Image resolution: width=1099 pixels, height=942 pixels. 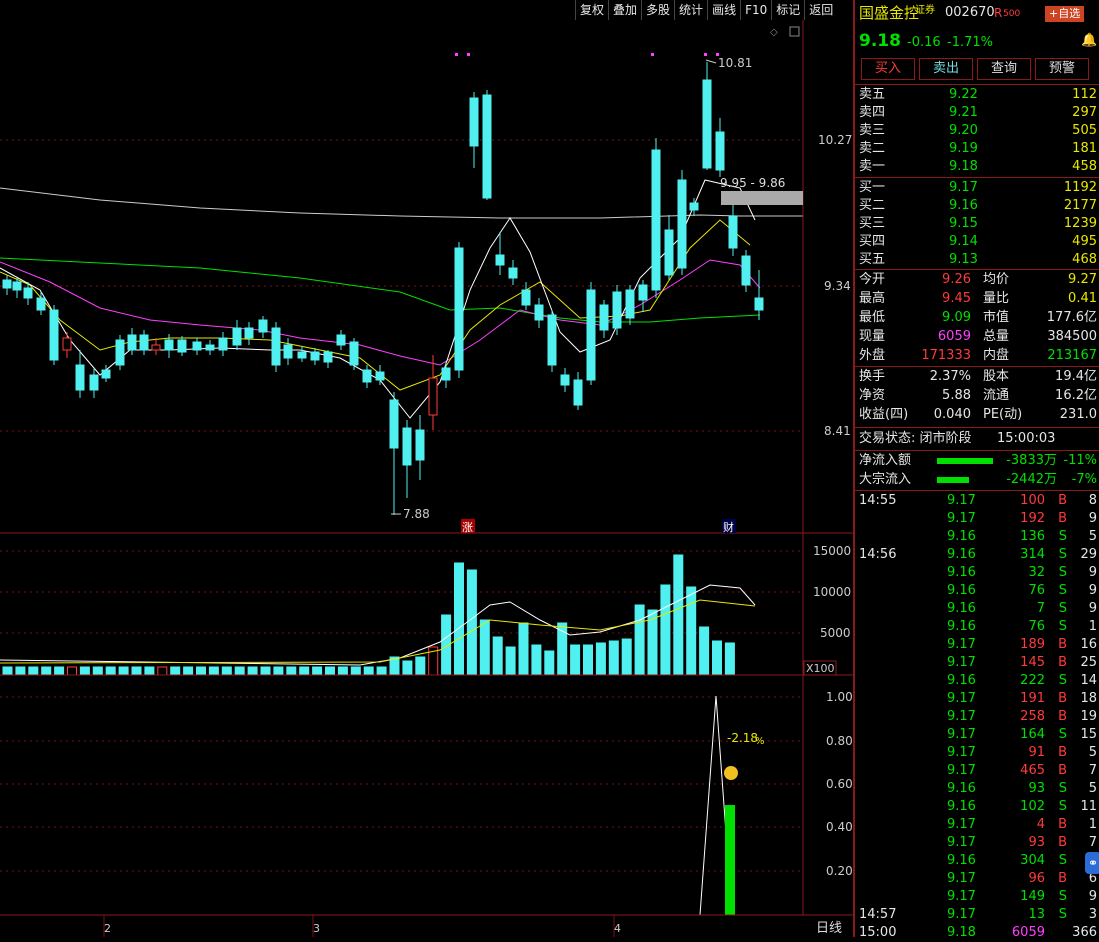 What do you see at coordinates (1084, 148) in the screenshot?
I see `orderbook-volume: 181` at bounding box center [1084, 148].